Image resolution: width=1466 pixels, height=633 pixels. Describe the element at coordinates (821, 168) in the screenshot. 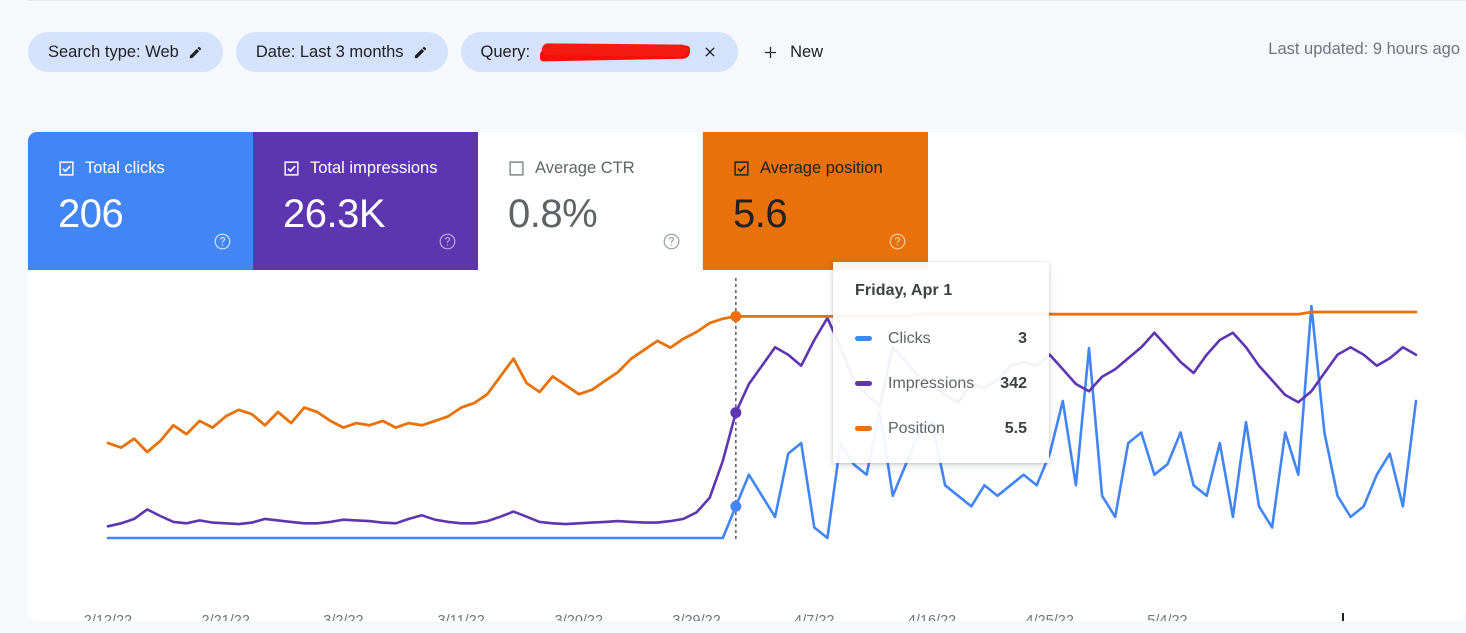

I see `metric-title: Average position` at that location.